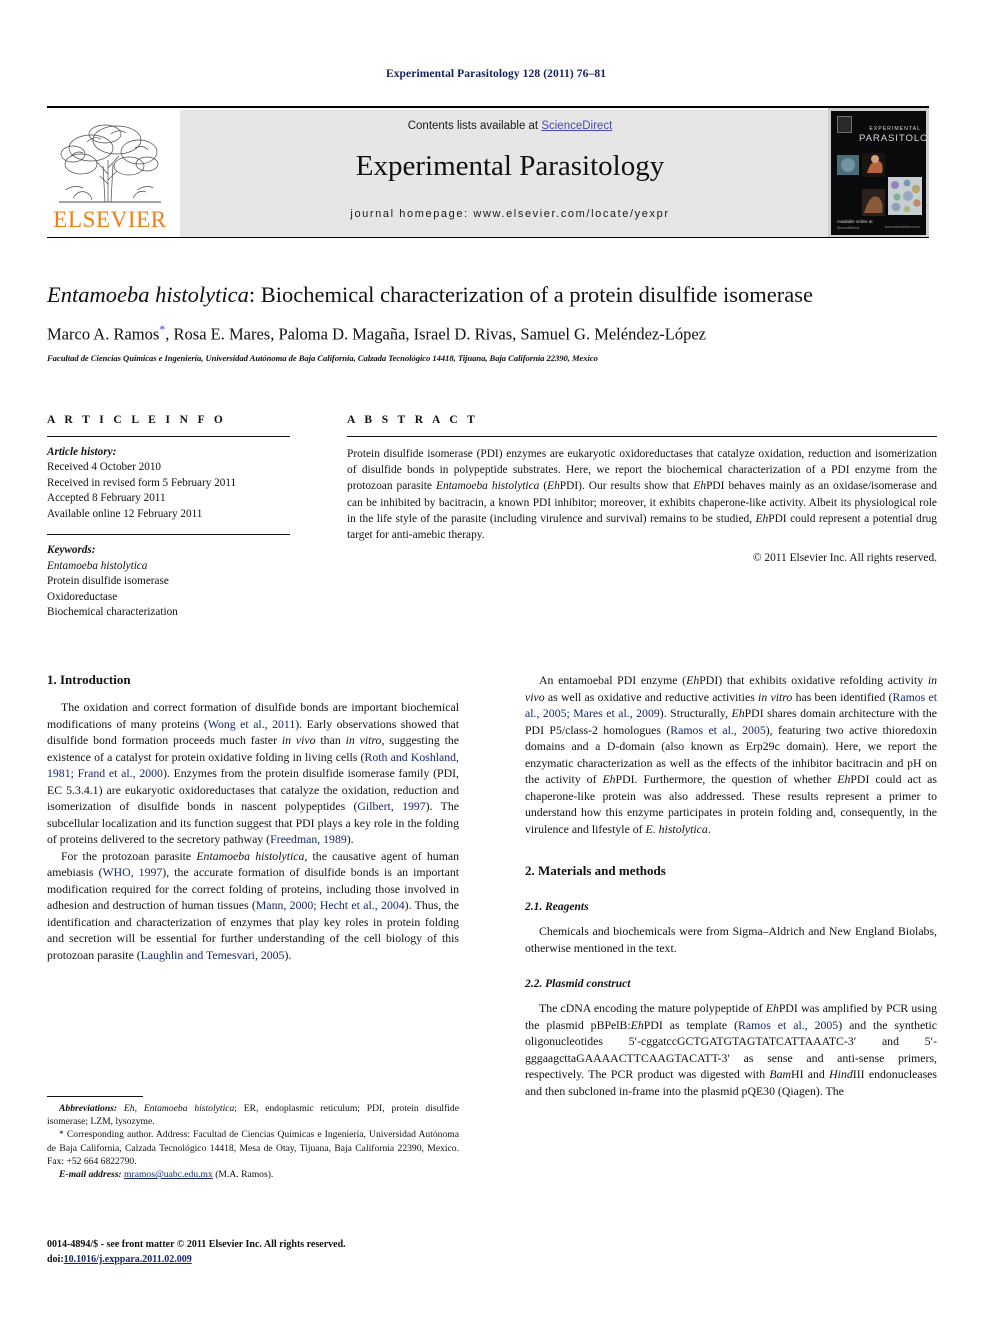  What do you see at coordinates (97, 565) in the screenshot?
I see `keyword-item: Entamoeba histolytica` at bounding box center [97, 565].